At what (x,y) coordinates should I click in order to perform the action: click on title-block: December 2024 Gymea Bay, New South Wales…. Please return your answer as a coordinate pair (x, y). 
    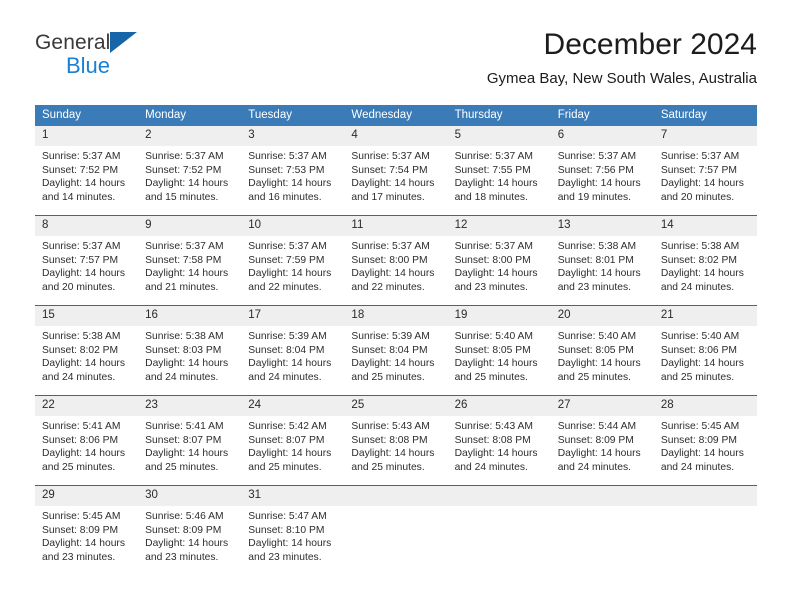
    Looking at the image, I should click on (622, 58).